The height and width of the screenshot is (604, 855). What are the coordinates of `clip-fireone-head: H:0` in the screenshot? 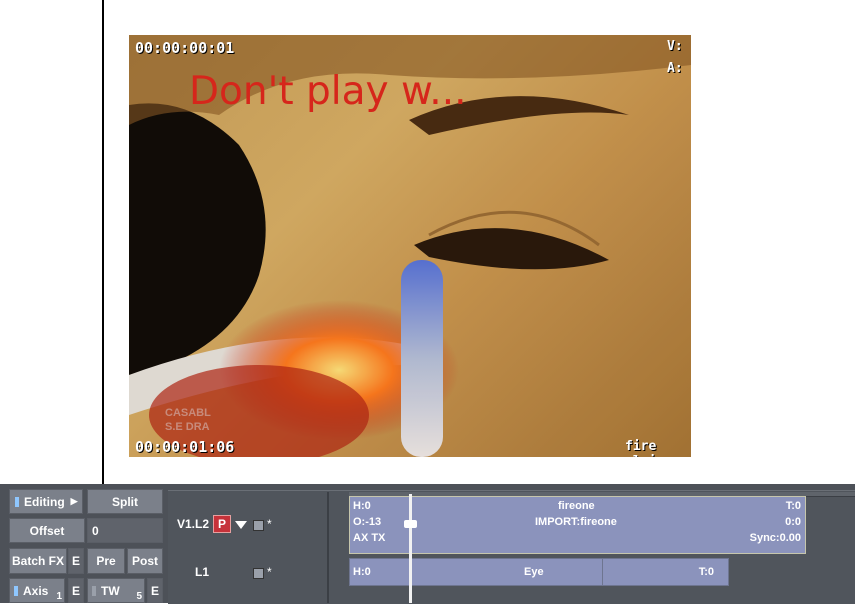 It's located at (362, 506).